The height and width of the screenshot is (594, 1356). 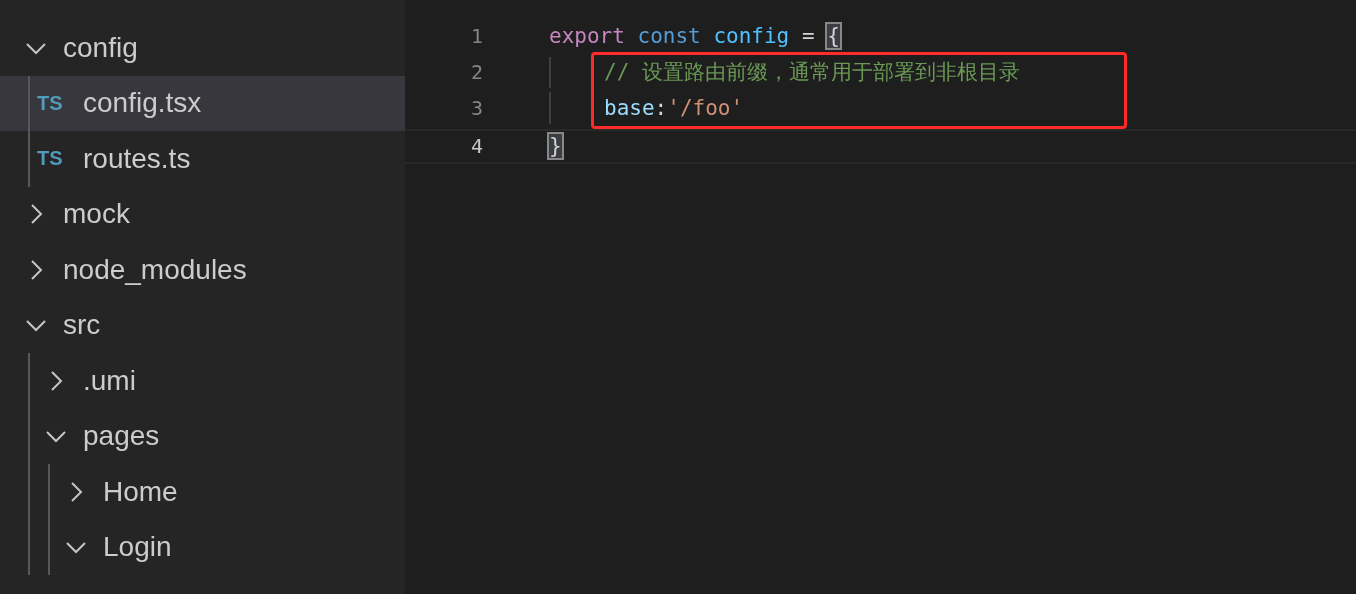 What do you see at coordinates (587, 35) in the screenshot?
I see `code-token: export` at bounding box center [587, 35].